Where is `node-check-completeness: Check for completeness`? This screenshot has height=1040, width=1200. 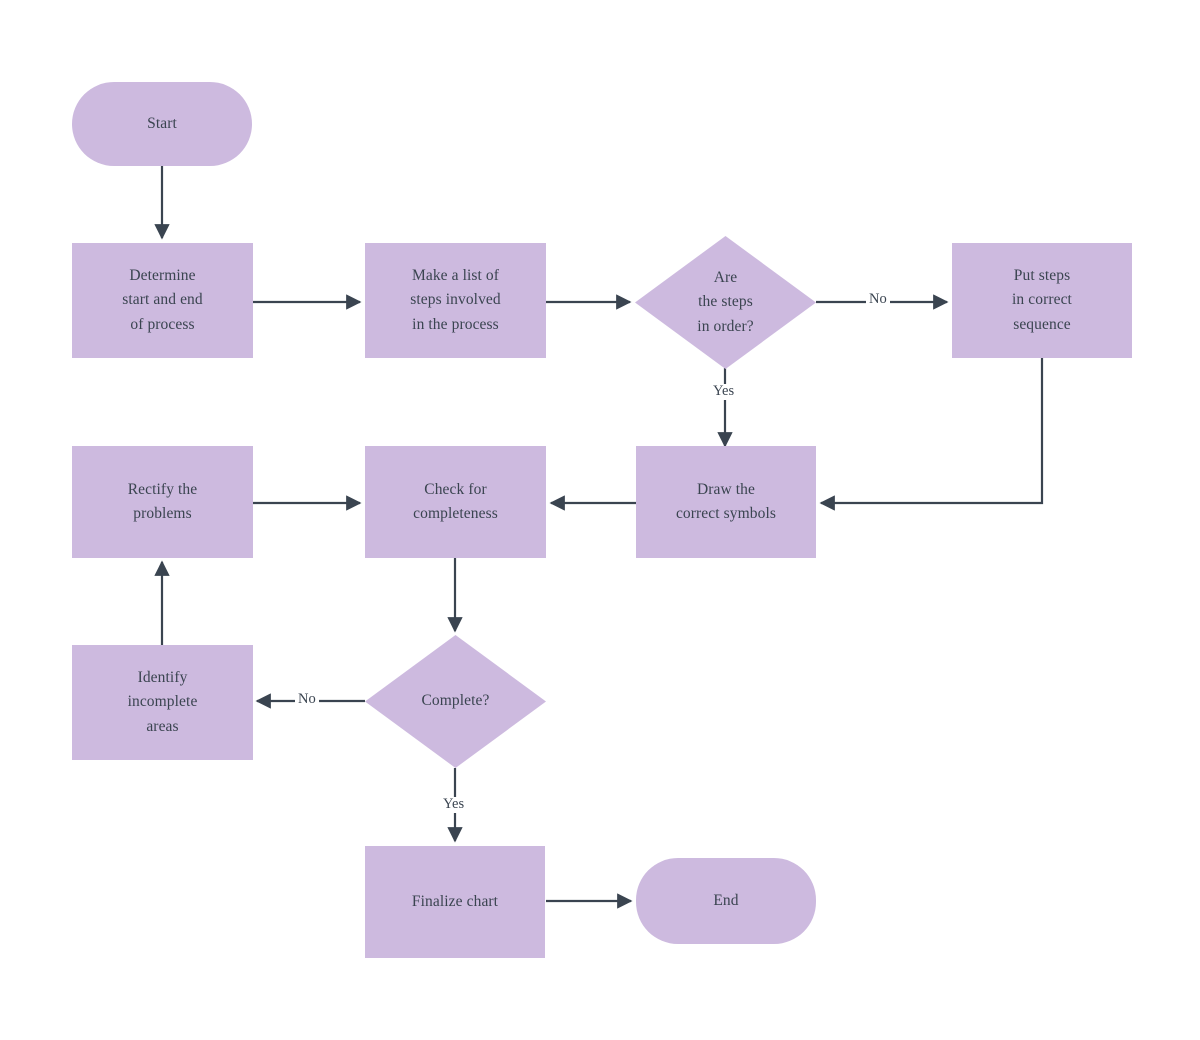 node-check-completeness: Check for completeness is located at coordinates (455, 502).